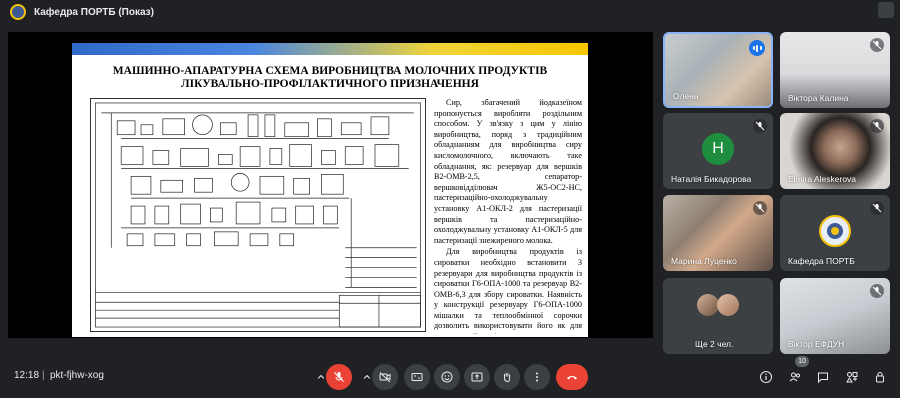 This screenshot has width=900, height=398. Describe the element at coordinates (822, 179) in the screenshot. I see `participant-name: Elmira Aleskerova` at that location.